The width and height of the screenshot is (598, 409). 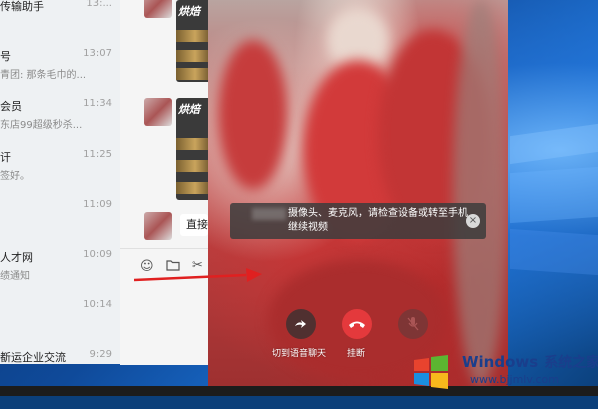 I want to click on watermark-title-cn: 系统之家, so click(x=571, y=363).